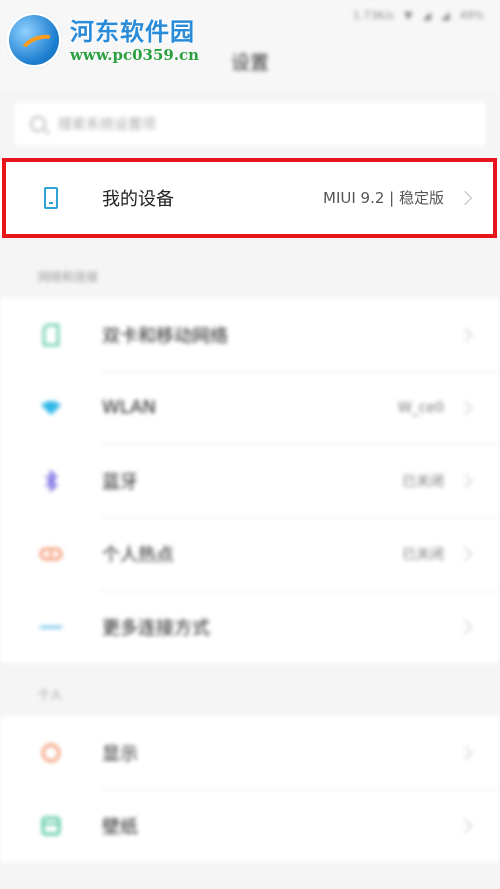  Describe the element at coordinates (250, 334) in the screenshot. I see `settings-row-dual-sim: 双卡和移动网络` at that location.